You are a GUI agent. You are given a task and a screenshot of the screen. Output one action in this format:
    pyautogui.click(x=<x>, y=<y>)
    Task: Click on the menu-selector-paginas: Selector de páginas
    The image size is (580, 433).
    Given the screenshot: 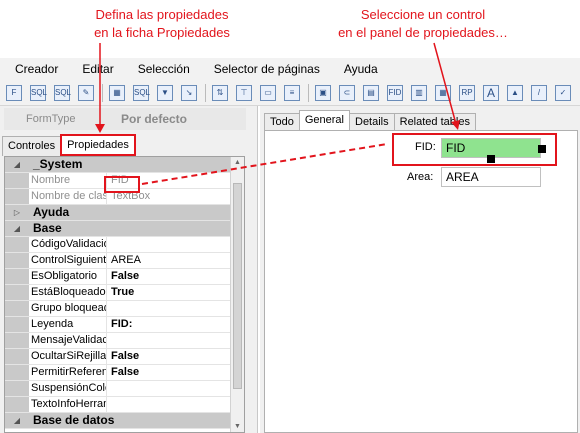 What is the action you would take?
    pyautogui.click(x=264, y=69)
    